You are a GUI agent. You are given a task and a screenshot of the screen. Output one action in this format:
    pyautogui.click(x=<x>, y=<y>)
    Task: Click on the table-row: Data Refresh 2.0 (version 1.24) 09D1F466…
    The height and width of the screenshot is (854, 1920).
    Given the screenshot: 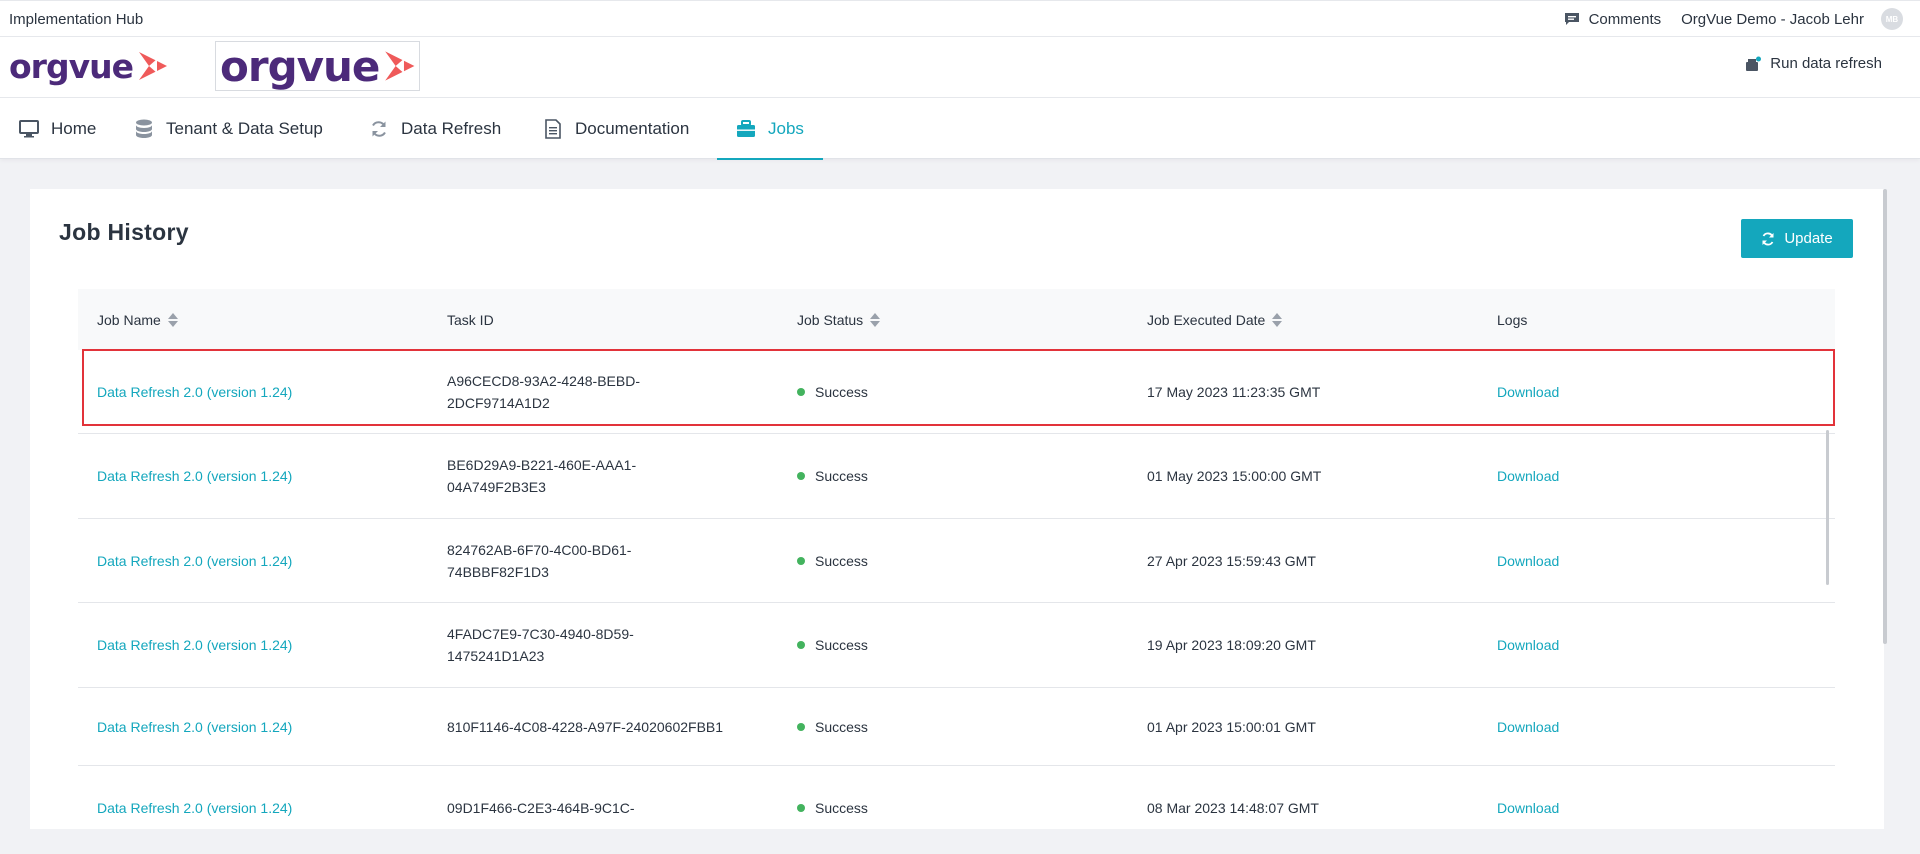 What is the action you would take?
    pyautogui.click(x=956, y=797)
    